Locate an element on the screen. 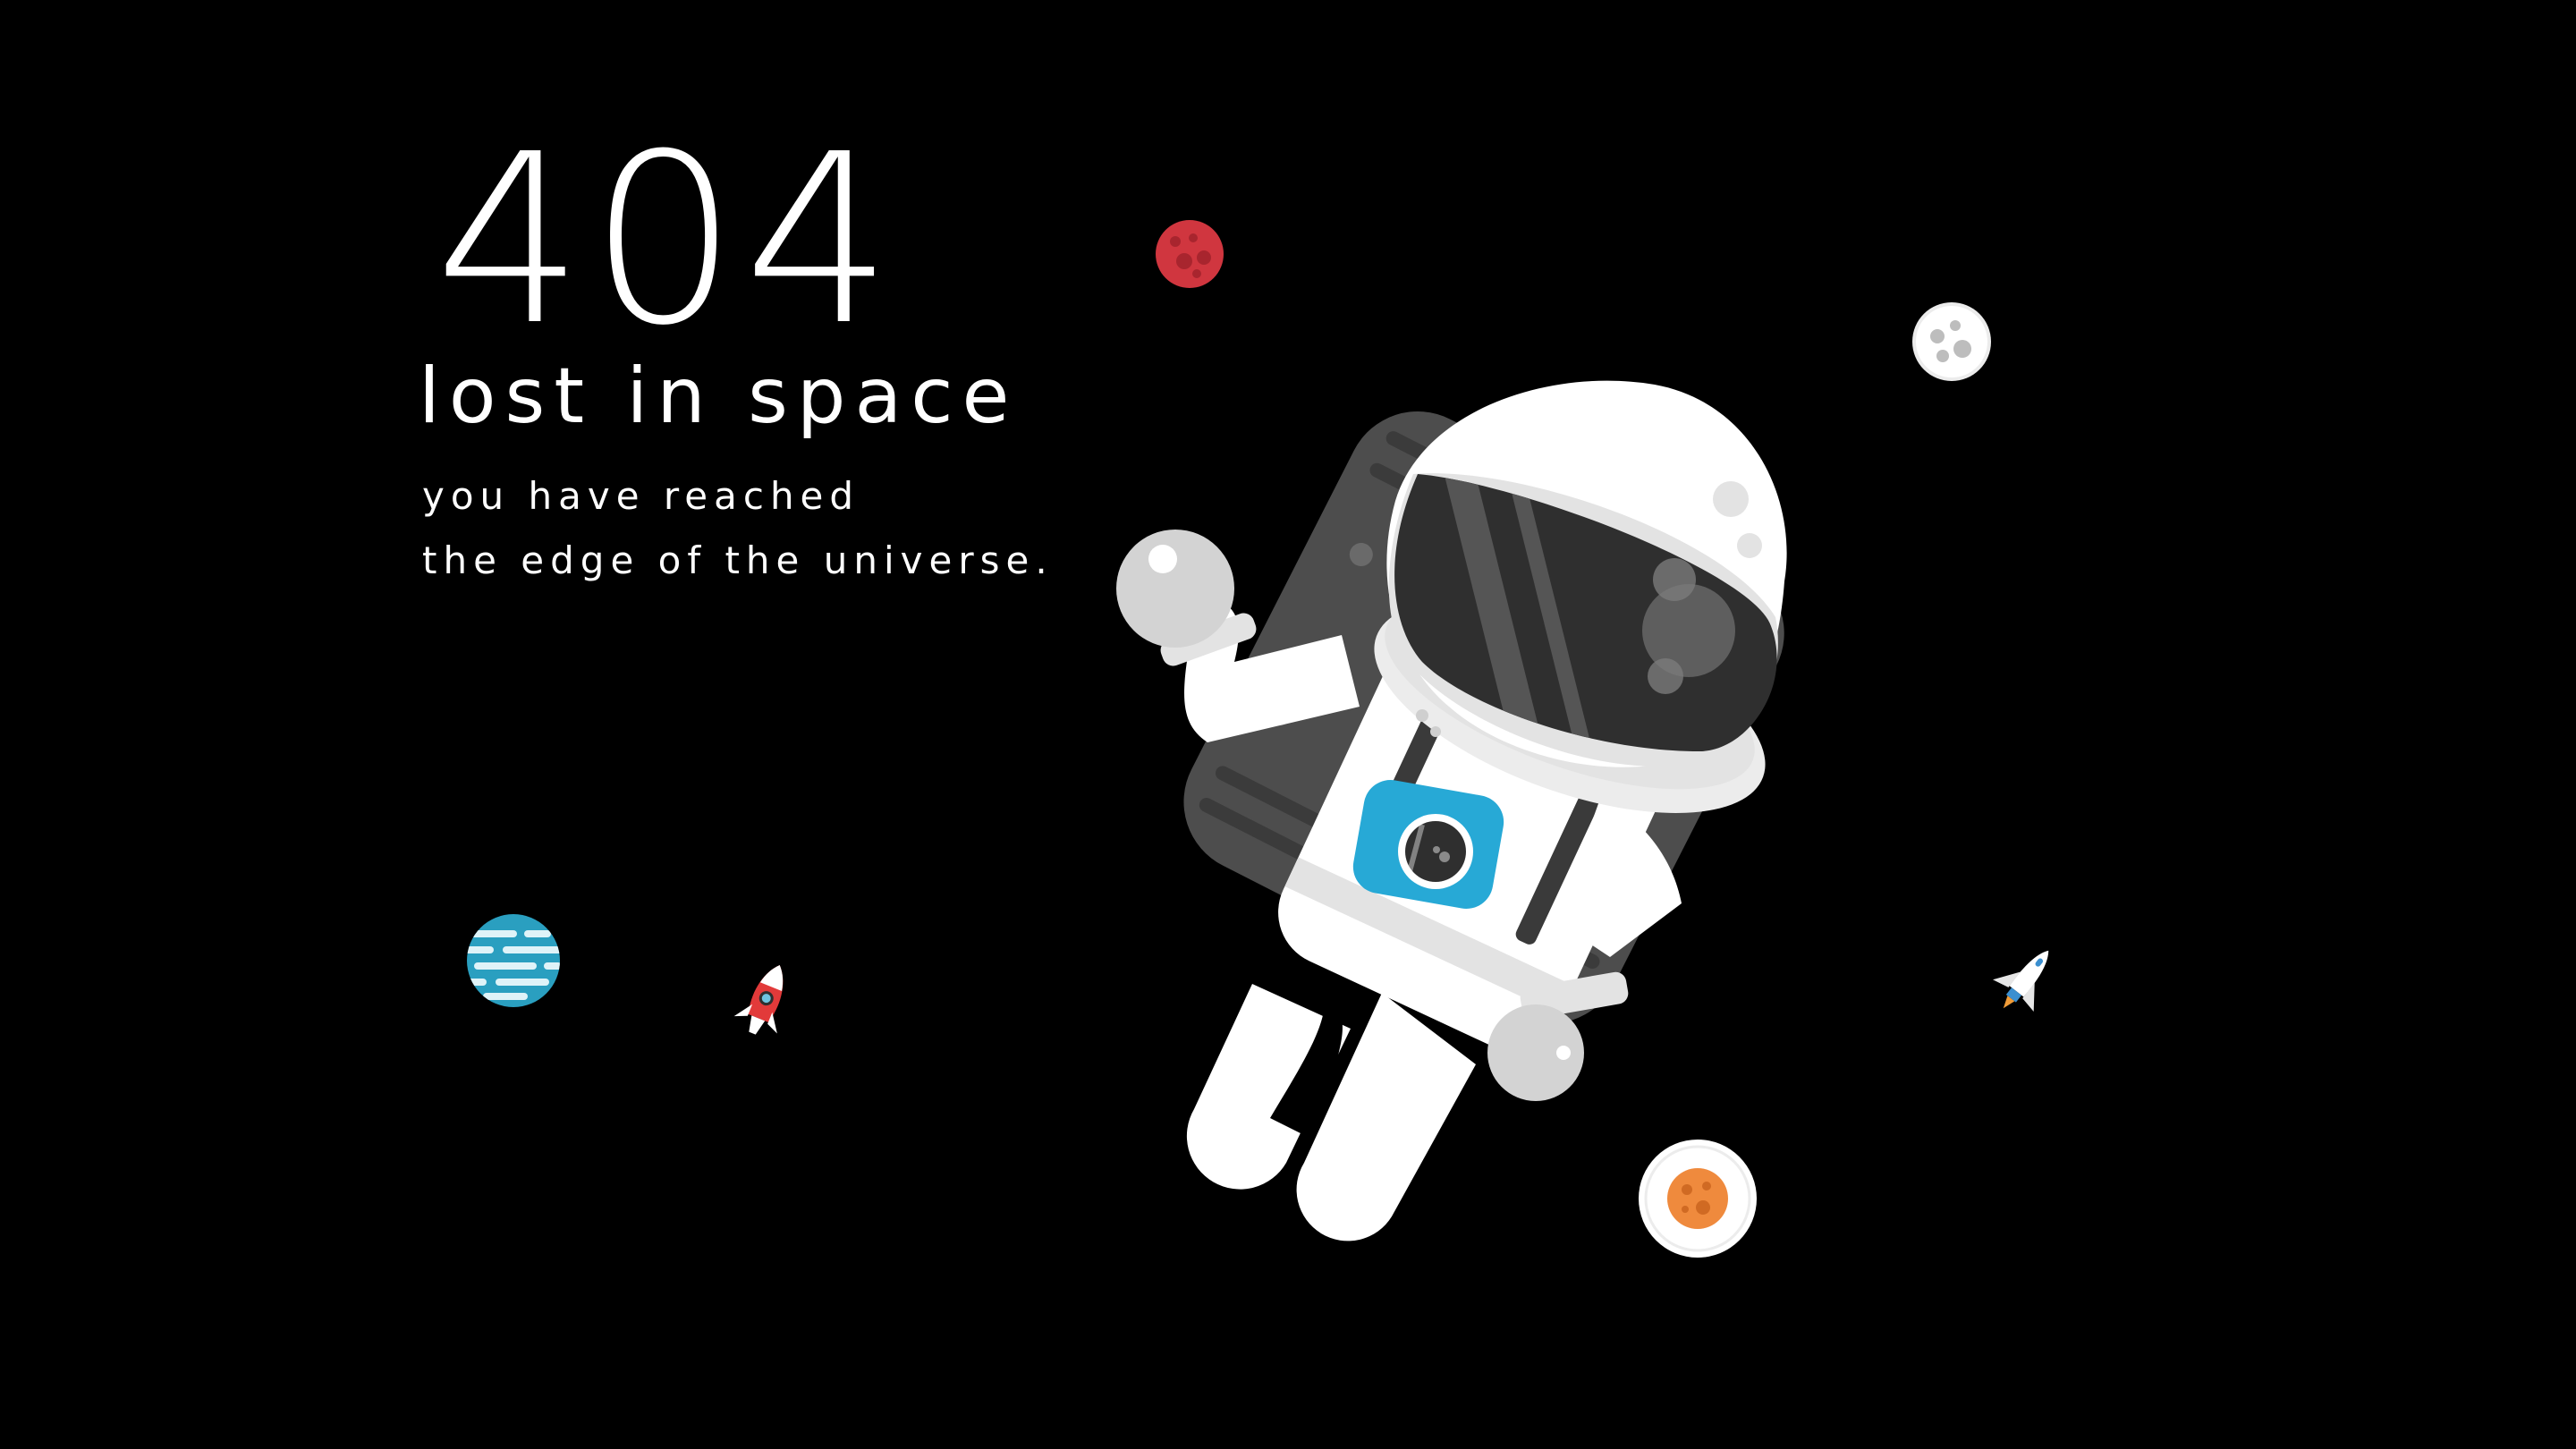 This screenshot has width=2576, height=1449. error-title: lost in space is located at coordinates (719, 396).